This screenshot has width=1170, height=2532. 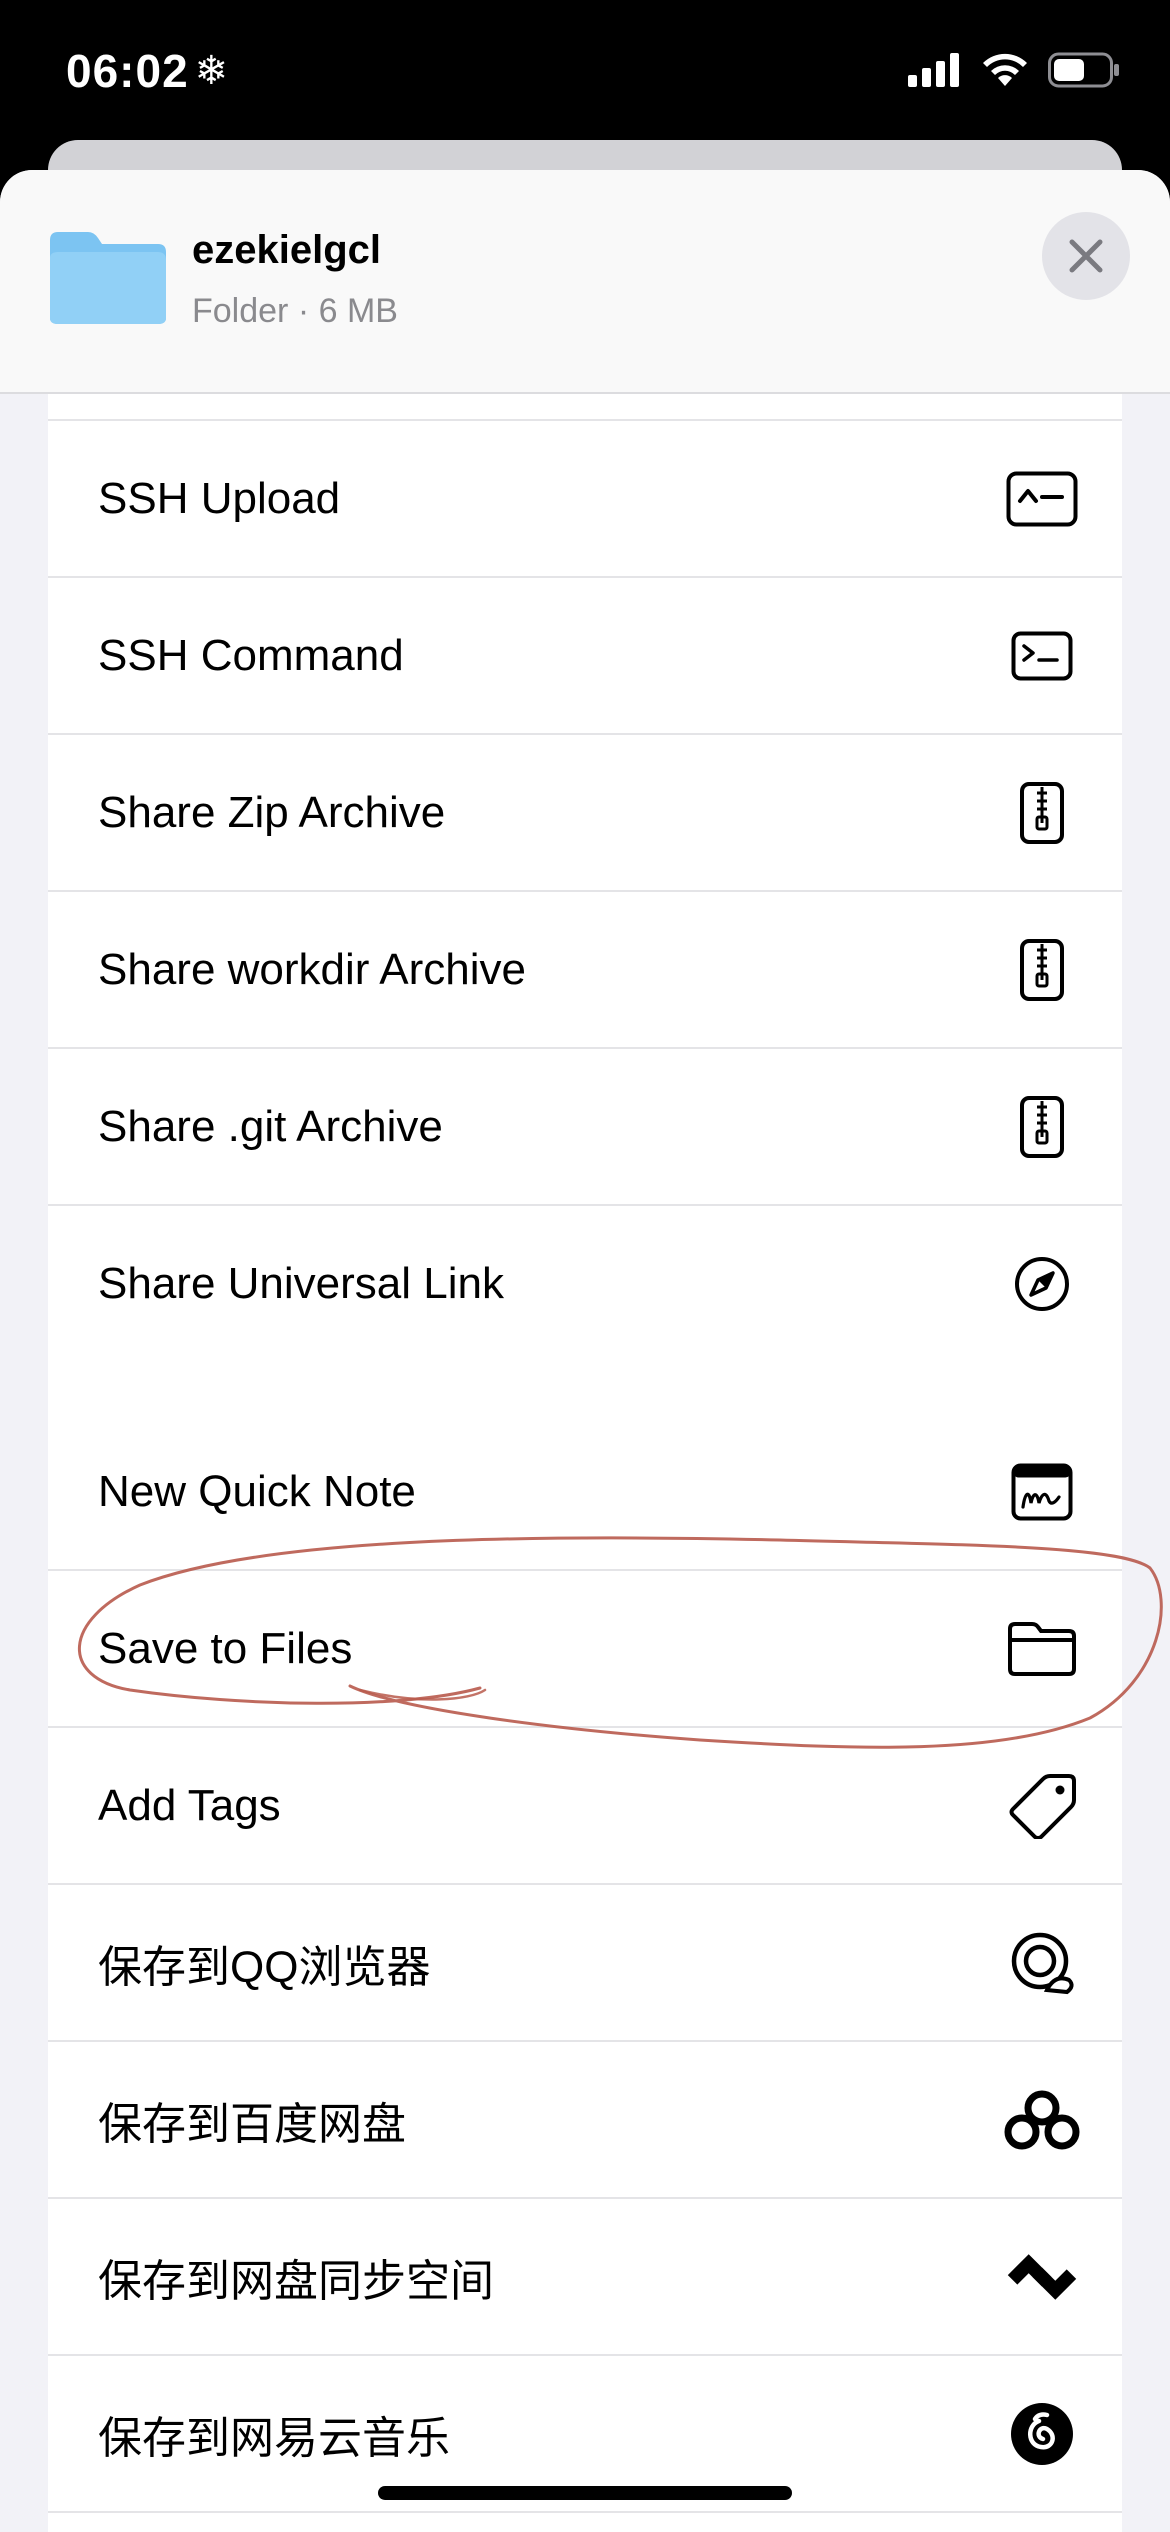 I want to click on share-sheet-header: ezekielgcl Folder · 6 MB, so click(x=585, y=282).